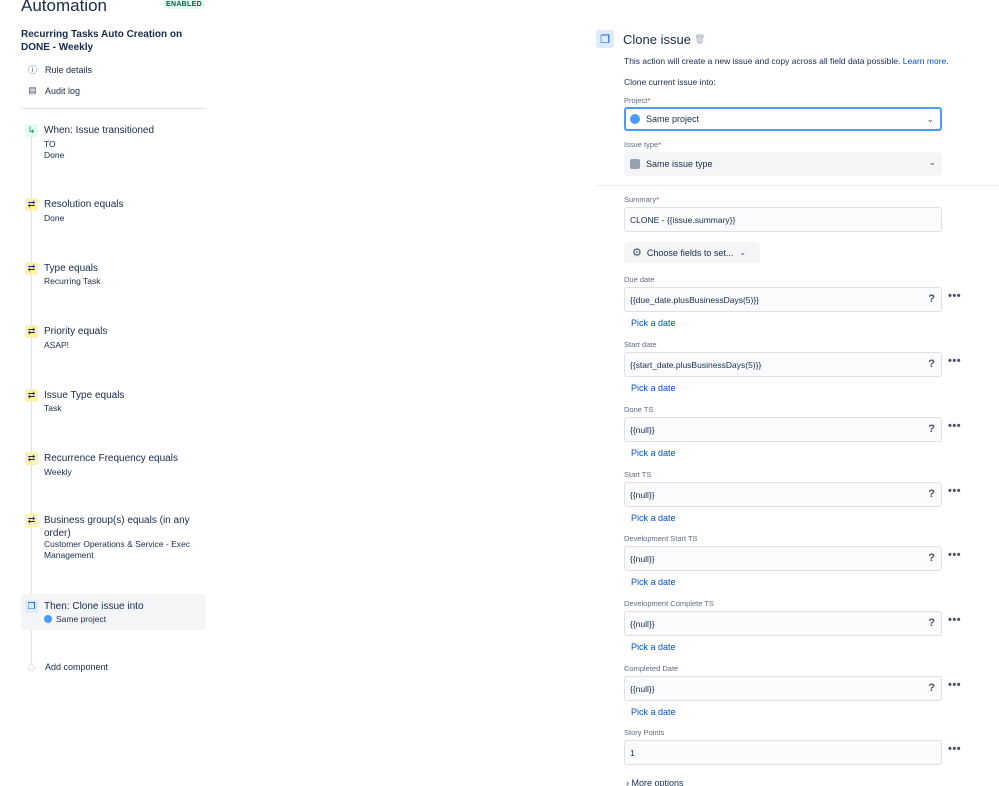  Describe the element at coordinates (695, 299) in the screenshot. I see `field-value: {{due_date.plusBusinessDays(5)}}` at that location.